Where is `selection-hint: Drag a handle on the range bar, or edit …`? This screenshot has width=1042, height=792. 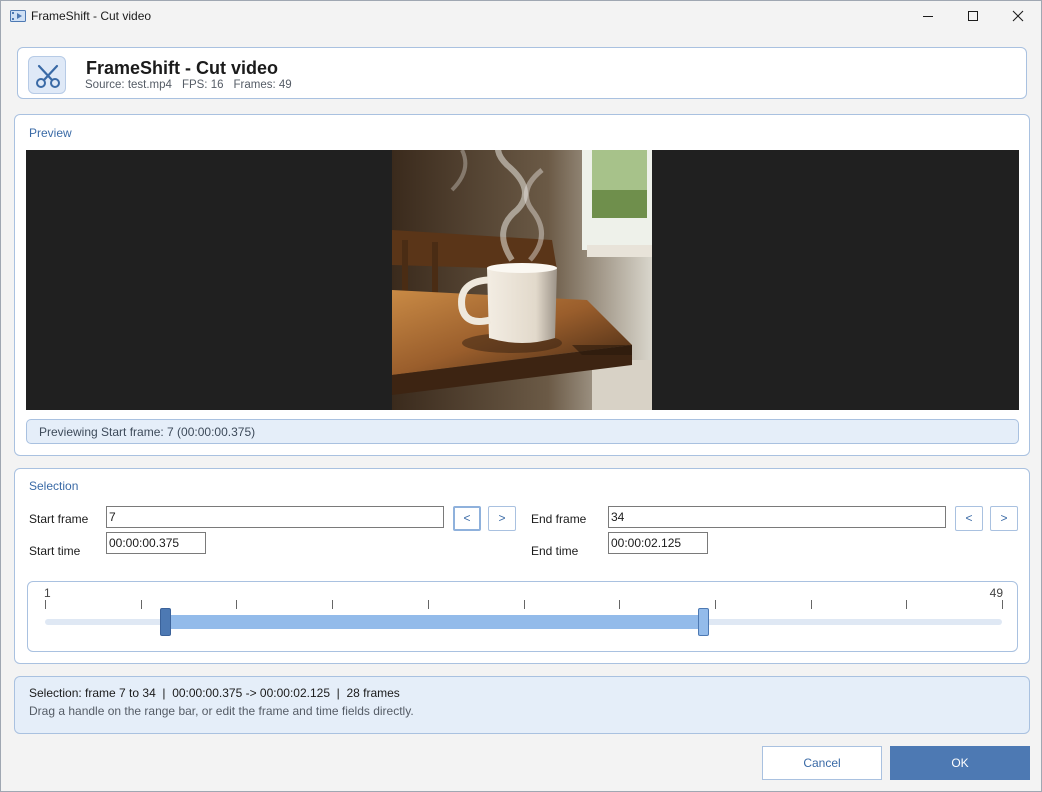 selection-hint: Drag a handle on the range bar, or edit … is located at coordinates (221, 711).